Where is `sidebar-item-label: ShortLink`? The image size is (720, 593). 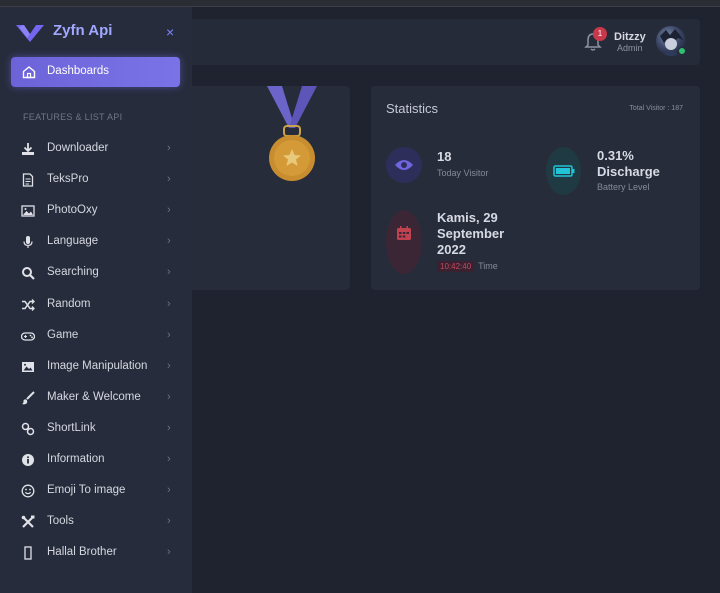
sidebar-item-label: ShortLink is located at coordinates (71, 428).